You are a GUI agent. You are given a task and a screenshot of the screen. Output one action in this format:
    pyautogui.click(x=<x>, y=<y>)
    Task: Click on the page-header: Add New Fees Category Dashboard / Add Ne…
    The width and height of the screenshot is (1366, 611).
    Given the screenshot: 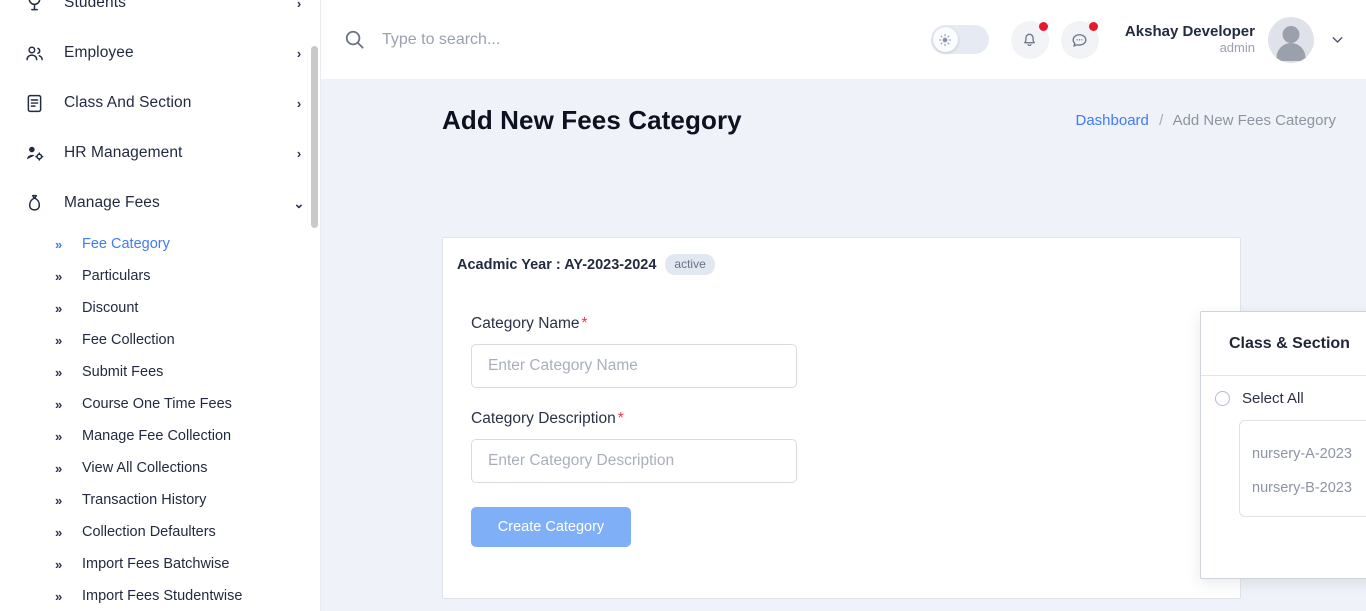 What is the action you would take?
    pyautogui.click(x=843, y=107)
    